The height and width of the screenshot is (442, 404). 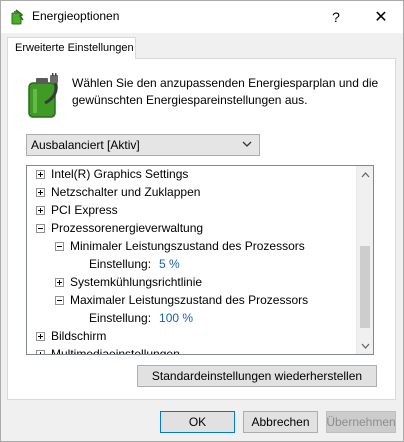 I want to click on apply-button: Übernehmen, so click(x=361, y=422).